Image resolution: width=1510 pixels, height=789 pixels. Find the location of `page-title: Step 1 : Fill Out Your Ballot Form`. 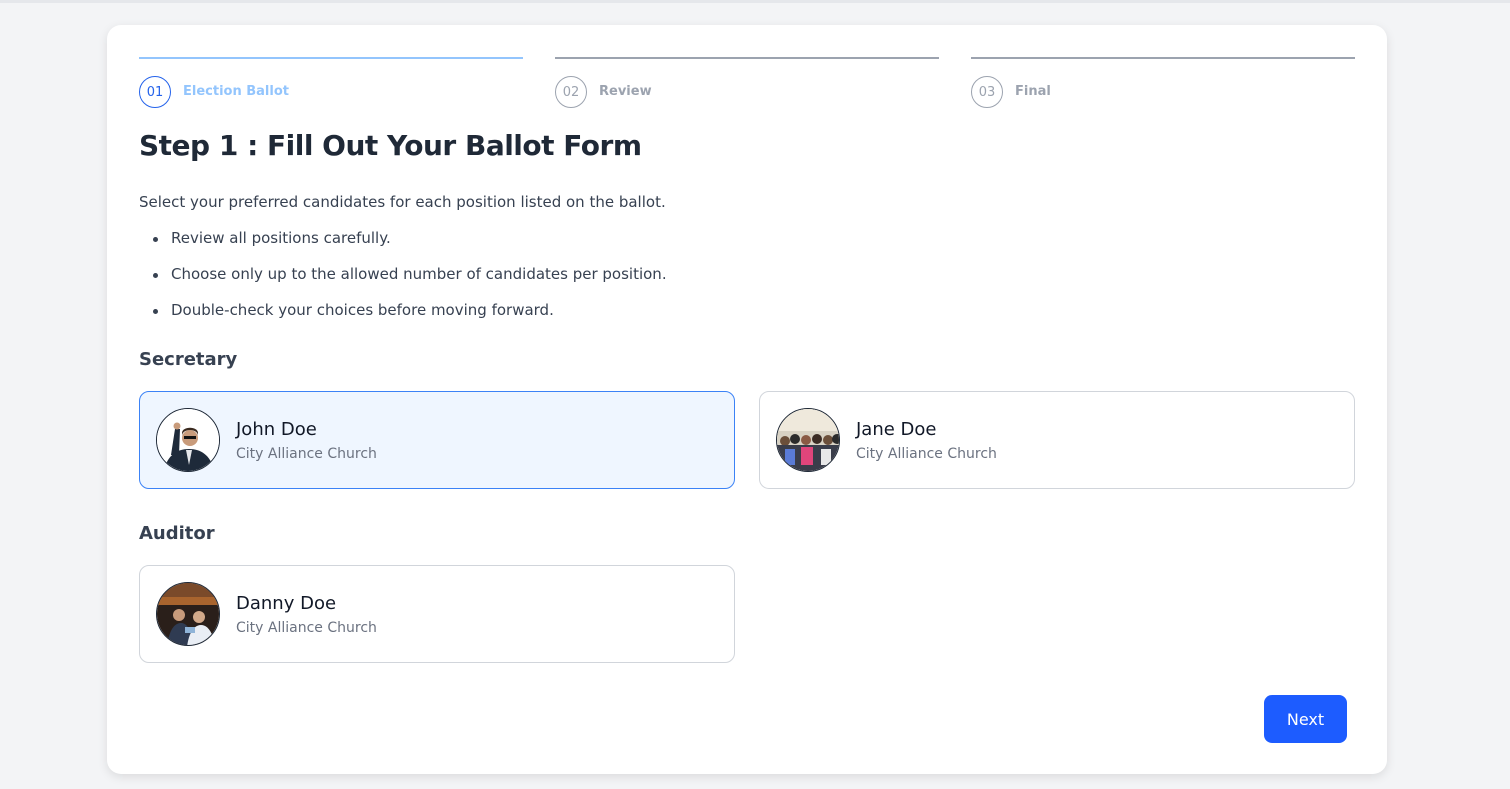

page-title: Step 1 : Fill Out Your Ballot Form is located at coordinates (390, 145).